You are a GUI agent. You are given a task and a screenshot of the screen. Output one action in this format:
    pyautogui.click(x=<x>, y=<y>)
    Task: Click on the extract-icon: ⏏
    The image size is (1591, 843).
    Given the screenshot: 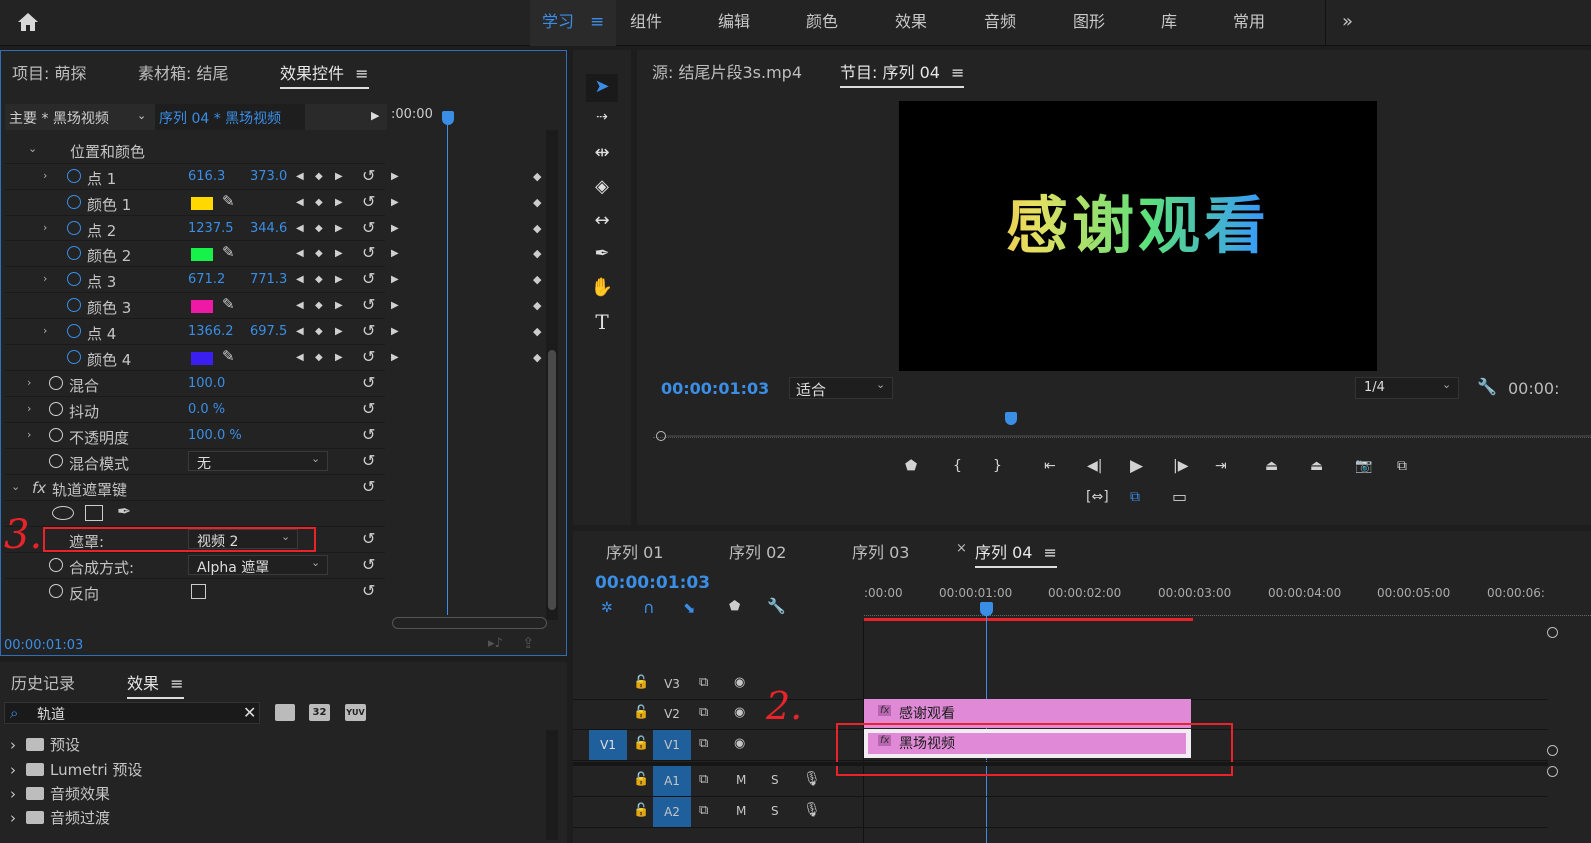 What is the action you would take?
    pyautogui.click(x=1316, y=466)
    